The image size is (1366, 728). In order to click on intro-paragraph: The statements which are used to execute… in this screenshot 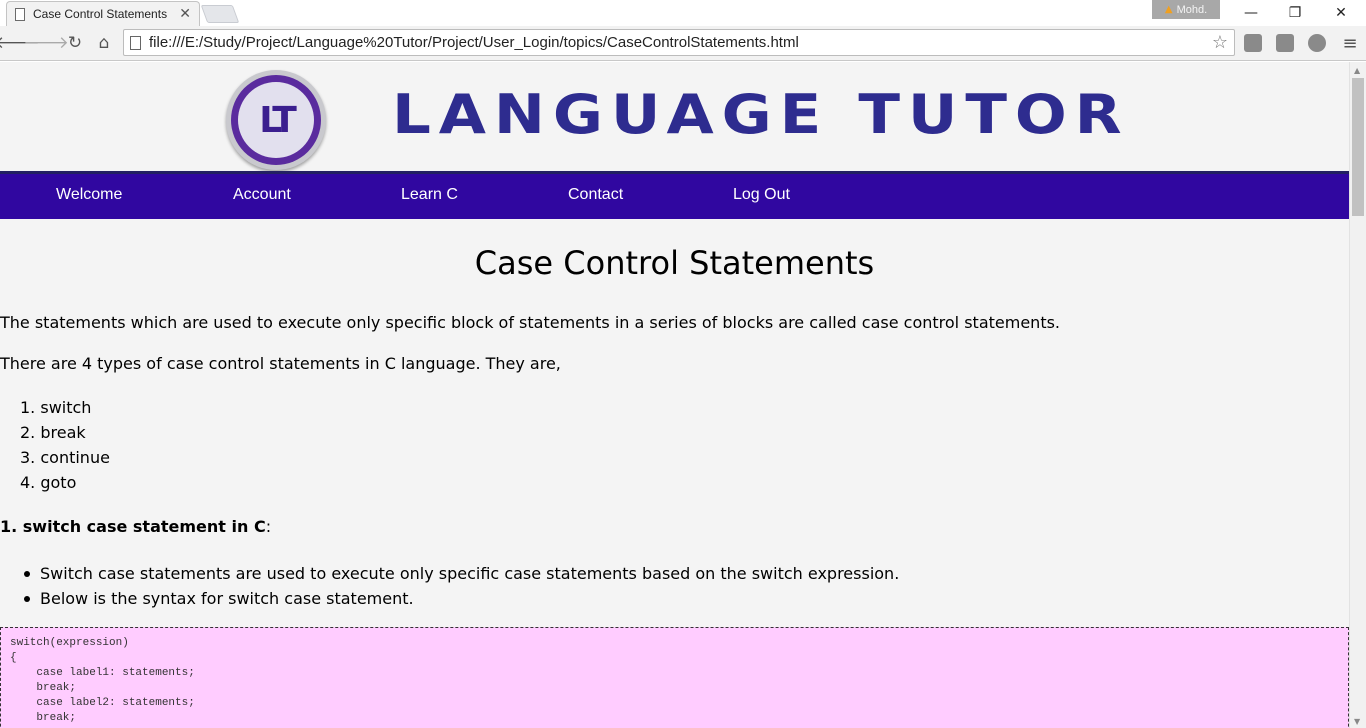, I will do `click(530, 322)`.